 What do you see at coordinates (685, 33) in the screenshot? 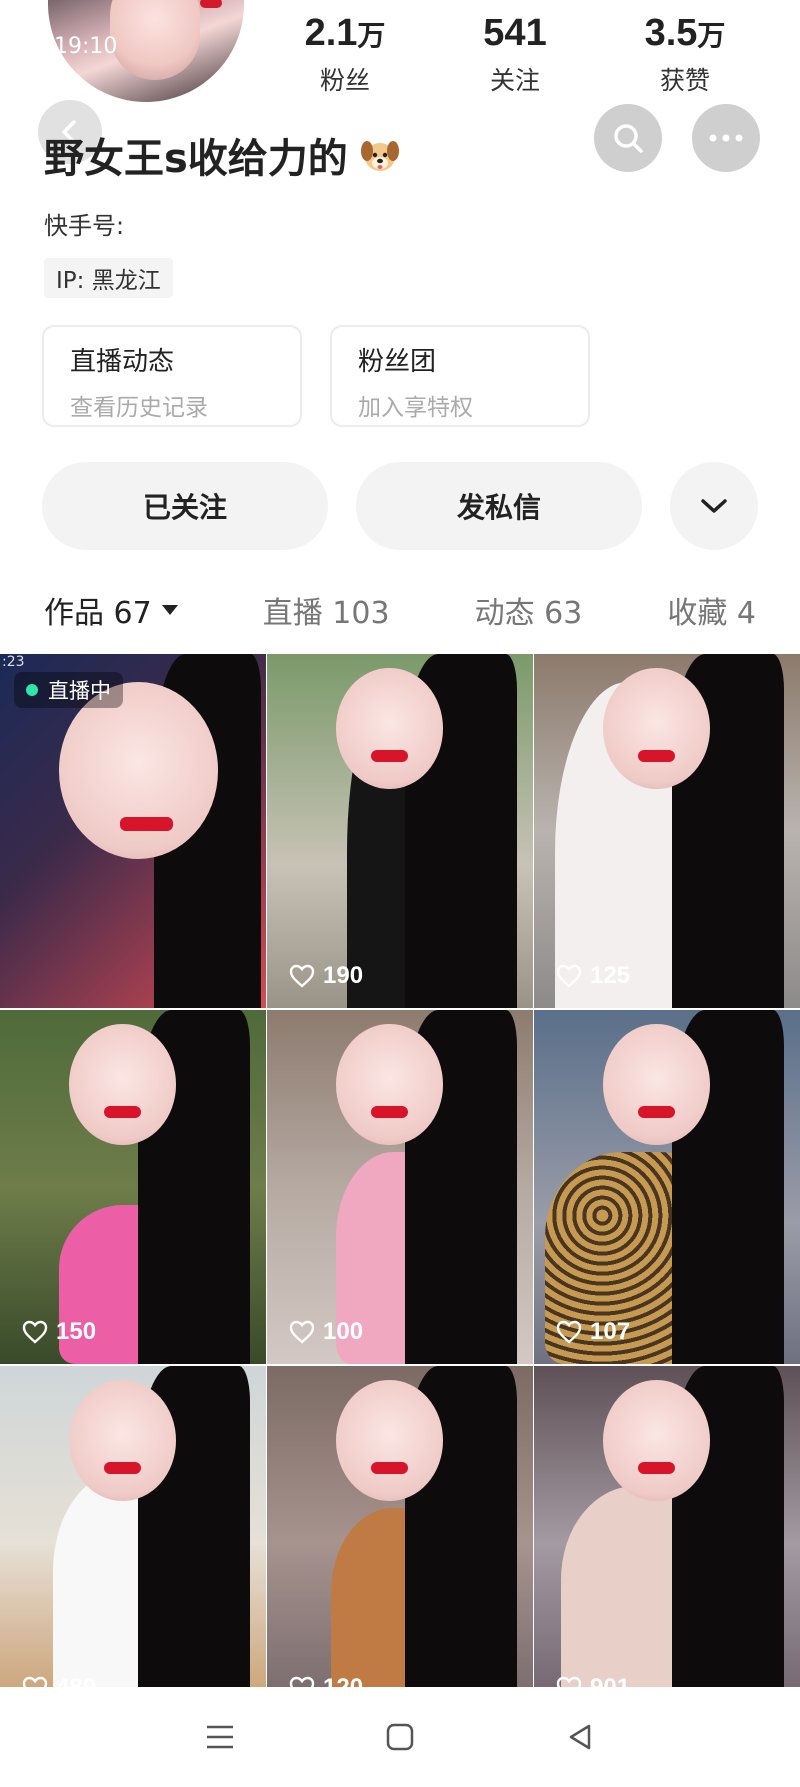
I see `stat-value: 3.5万` at bounding box center [685, 33].